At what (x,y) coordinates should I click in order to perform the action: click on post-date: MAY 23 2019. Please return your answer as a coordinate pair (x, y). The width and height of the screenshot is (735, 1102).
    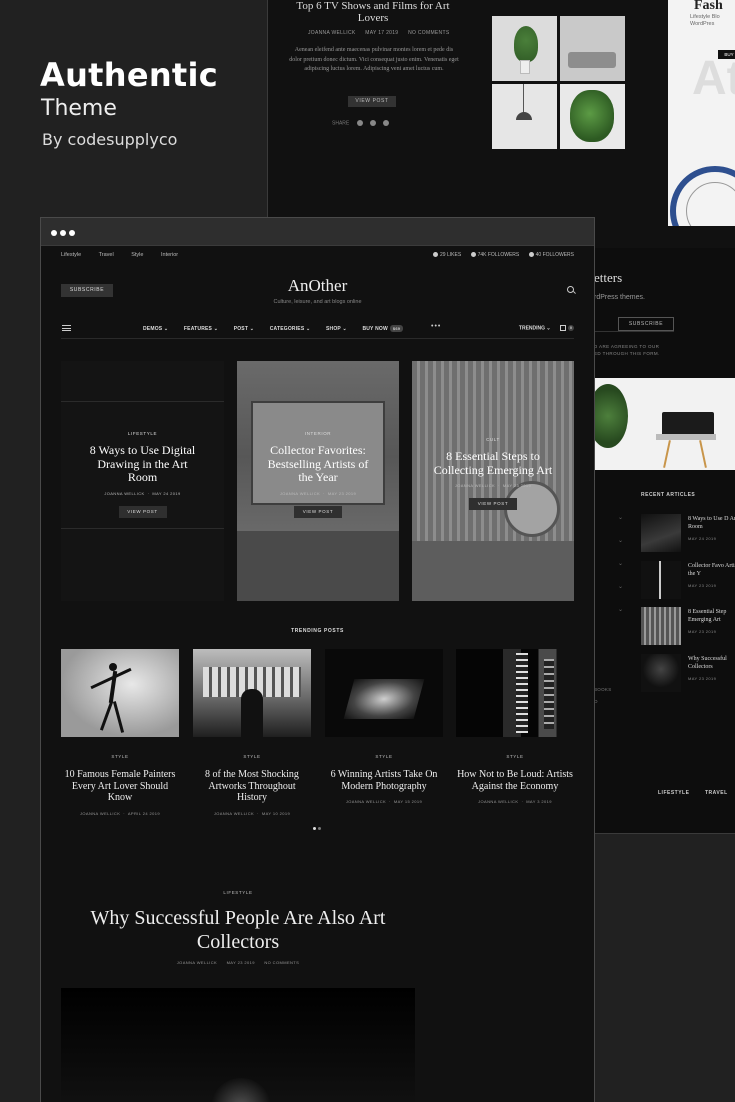
    Looking at the image, I should click on (240, 962).